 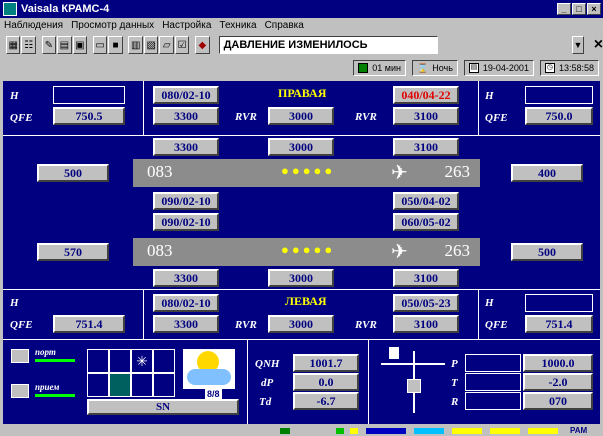 What do you see at coordinates (426, 303) in the screenshot?
I see `wind-bottom-right: 050/05-23` at bounding box center [426, 303].